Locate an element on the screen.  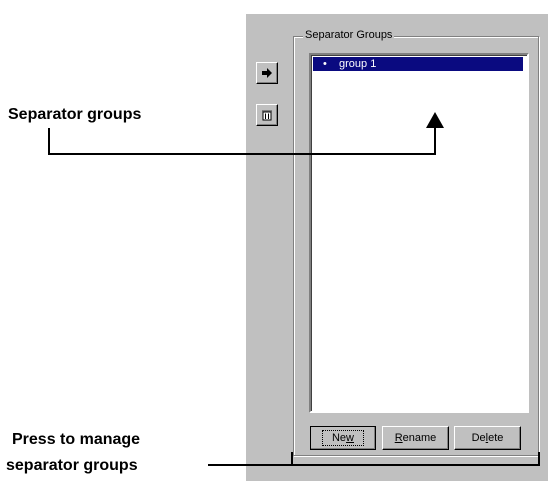
rename-button-label: Rename is located at coordinates (415, 438).